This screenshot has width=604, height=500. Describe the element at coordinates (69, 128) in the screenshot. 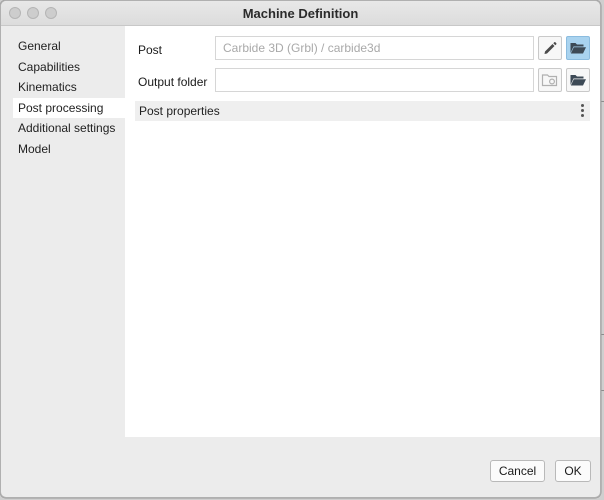

I see `sidebar-item-additional-settings: Additional settings` at that location.